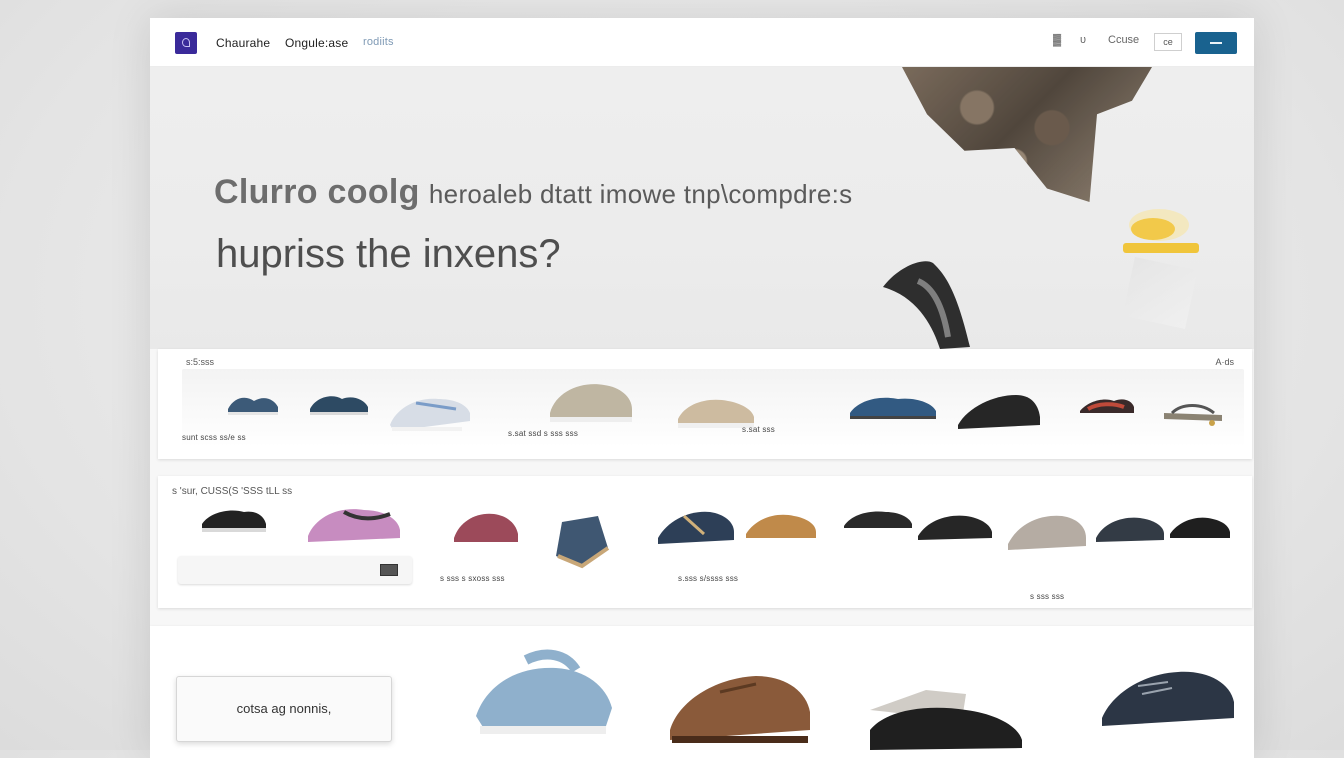 This screenshot has height=758, width=1344. Describe the element at coordinates (200, 362) in the screenshot. I see `row1-label: s:5:sss` at that location.